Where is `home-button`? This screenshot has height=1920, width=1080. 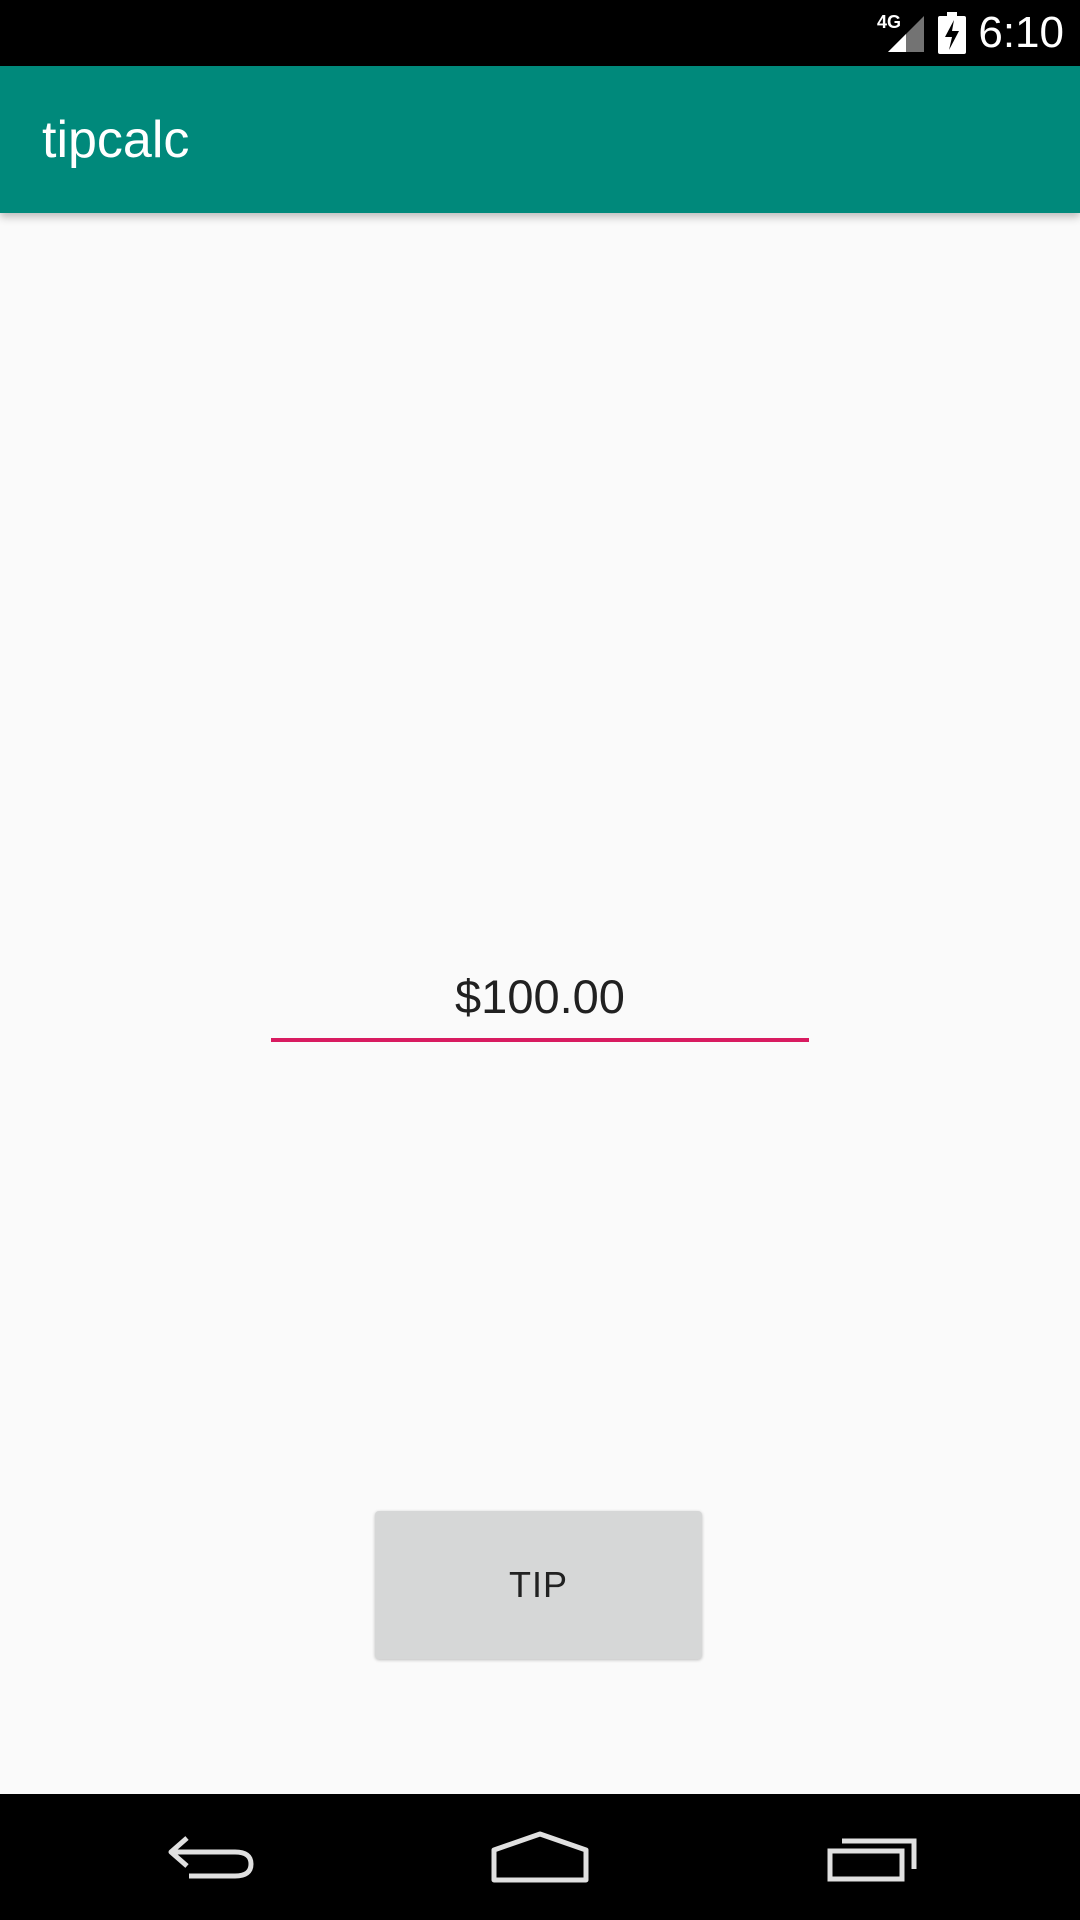 home-button is located at coordinates (540, 1857).